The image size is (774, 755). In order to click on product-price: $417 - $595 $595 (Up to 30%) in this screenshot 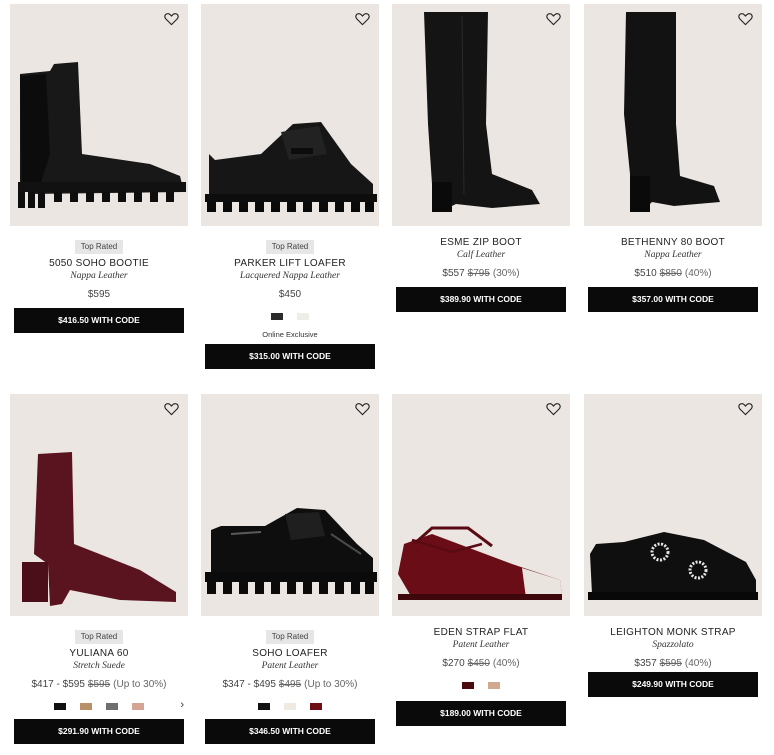, I will do `click(99, 684)`.